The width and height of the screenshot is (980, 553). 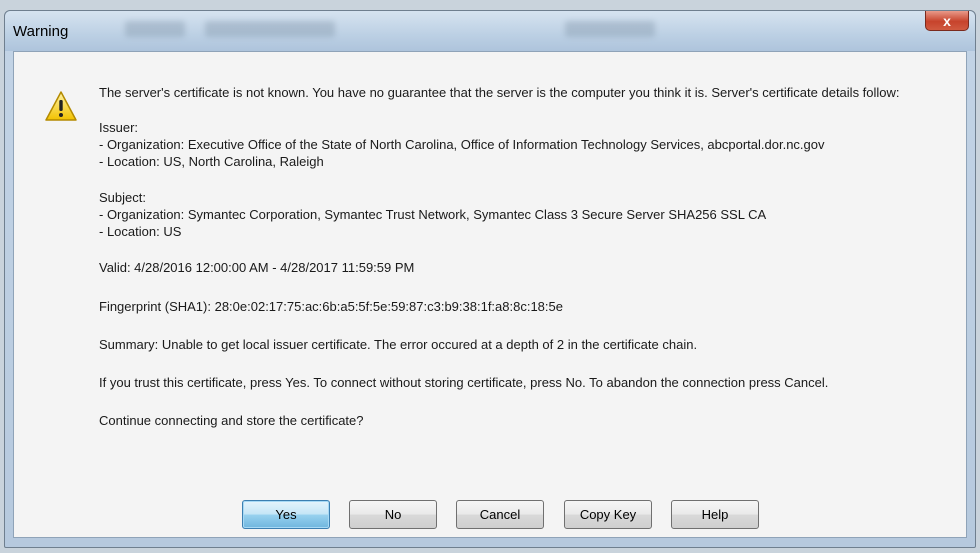 I want to click on button-bar: Yes No Cancel Copy Key Help, so click(x=490, y=519).